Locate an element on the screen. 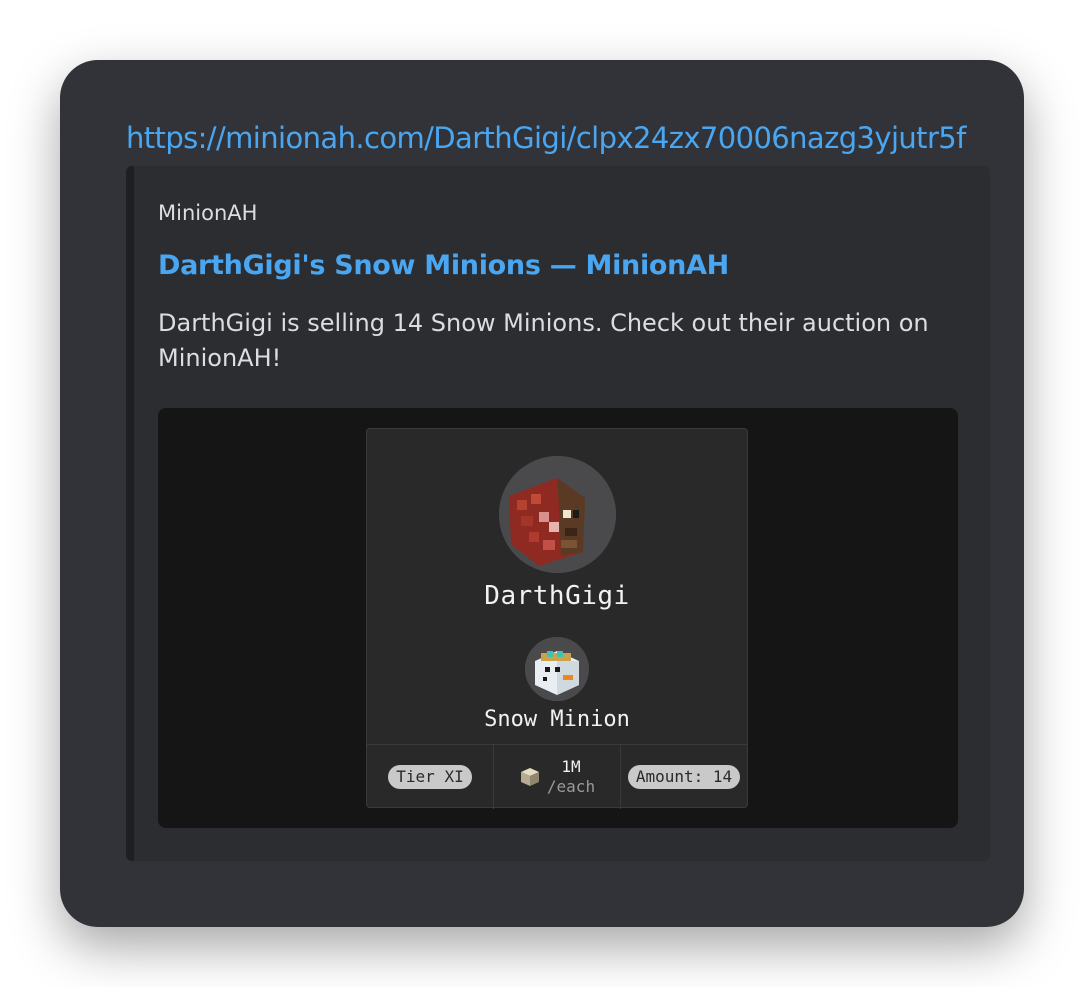 The height and width of the screenshot is (987, 1084). snow-minion-icon is located at coordinates (557, 669).